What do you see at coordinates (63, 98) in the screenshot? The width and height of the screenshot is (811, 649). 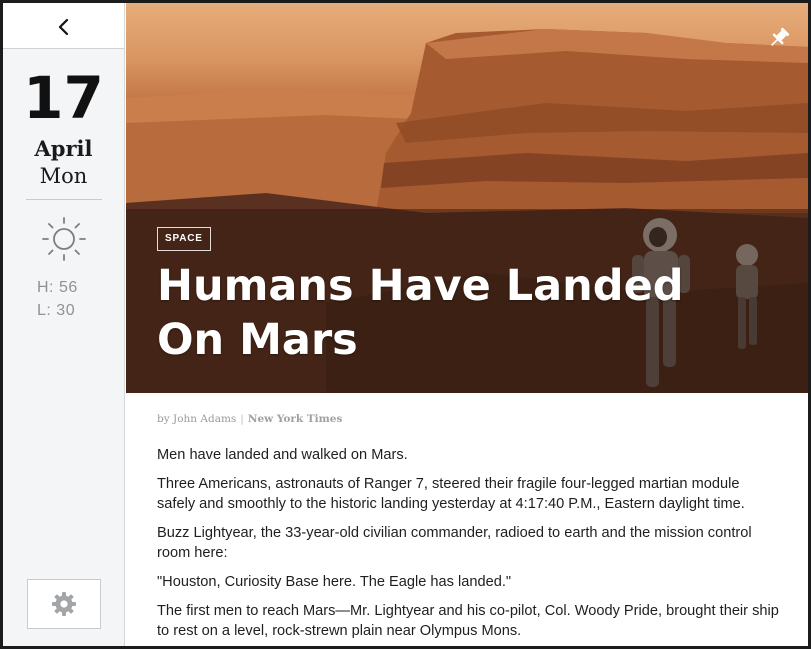 I see `date-day: 17` at bounding box center [63, 98].